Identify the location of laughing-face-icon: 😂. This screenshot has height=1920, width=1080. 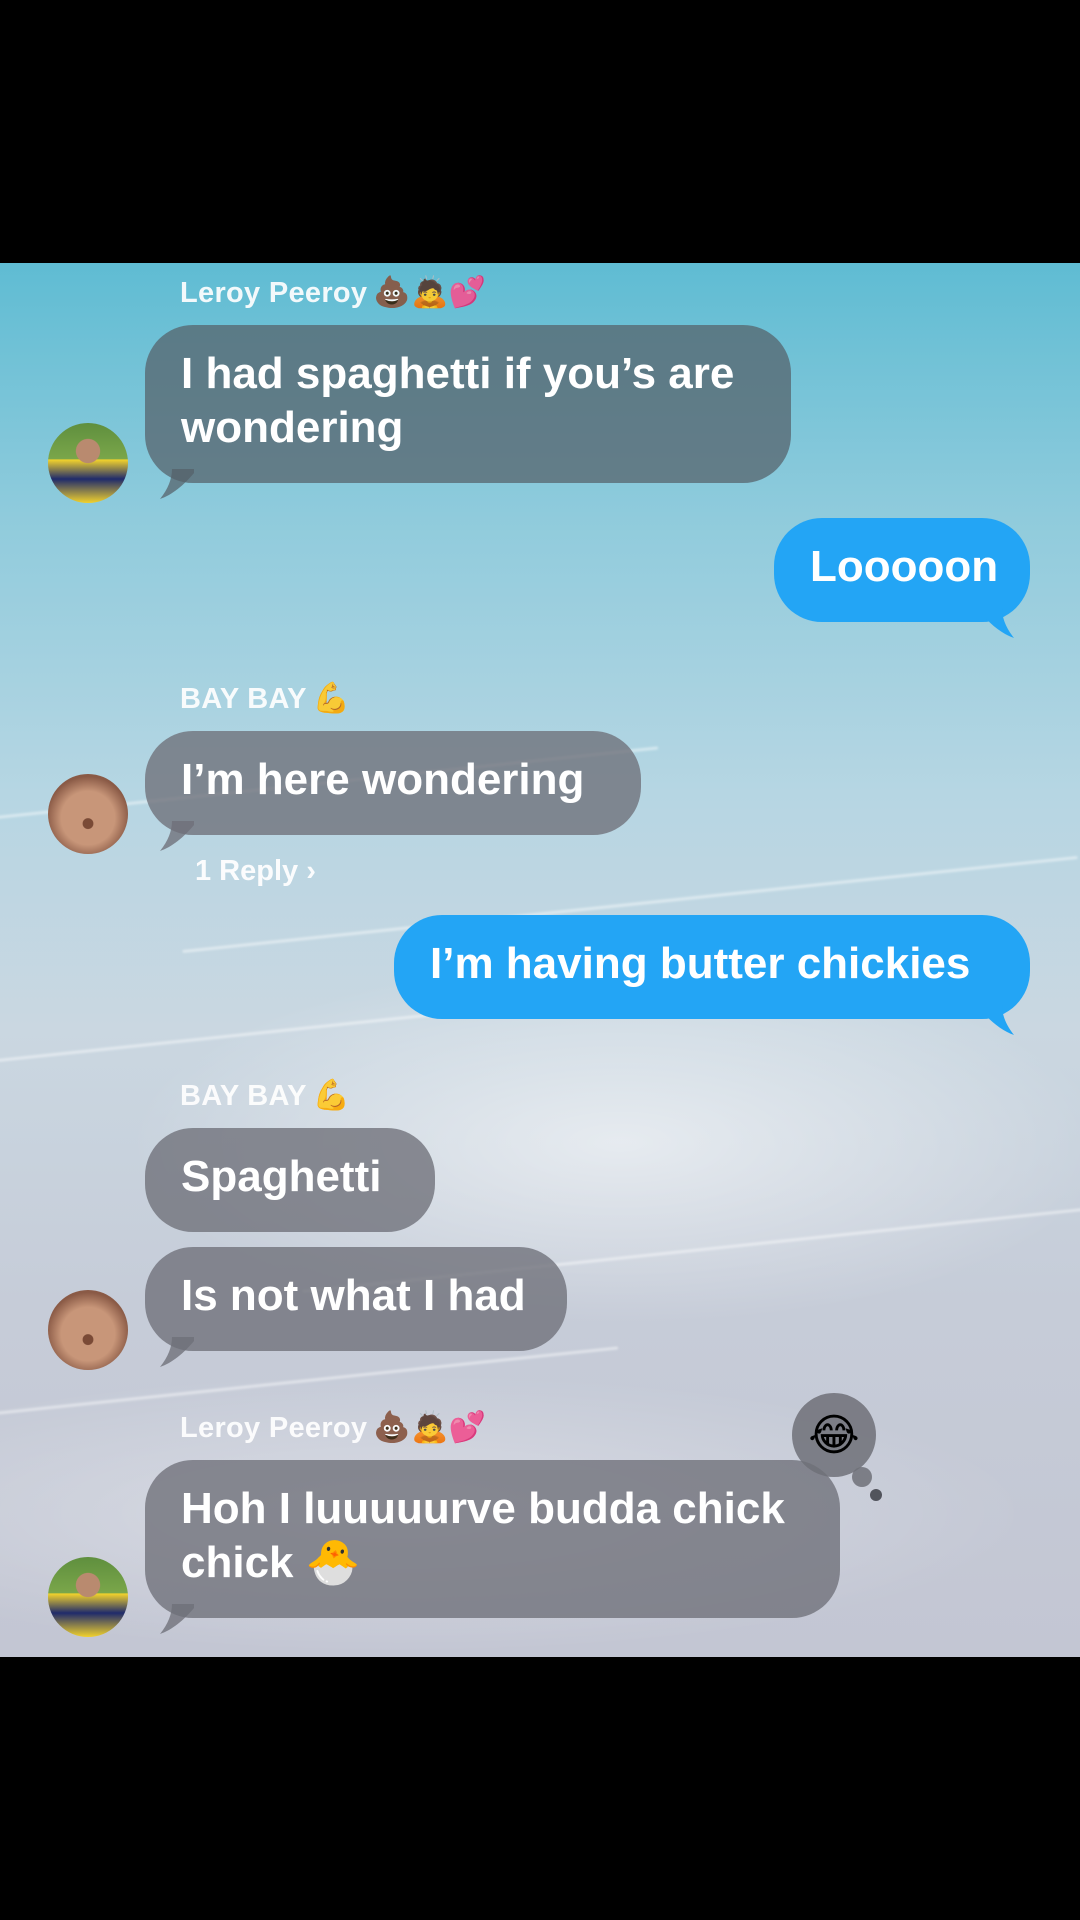
(834, 1435).